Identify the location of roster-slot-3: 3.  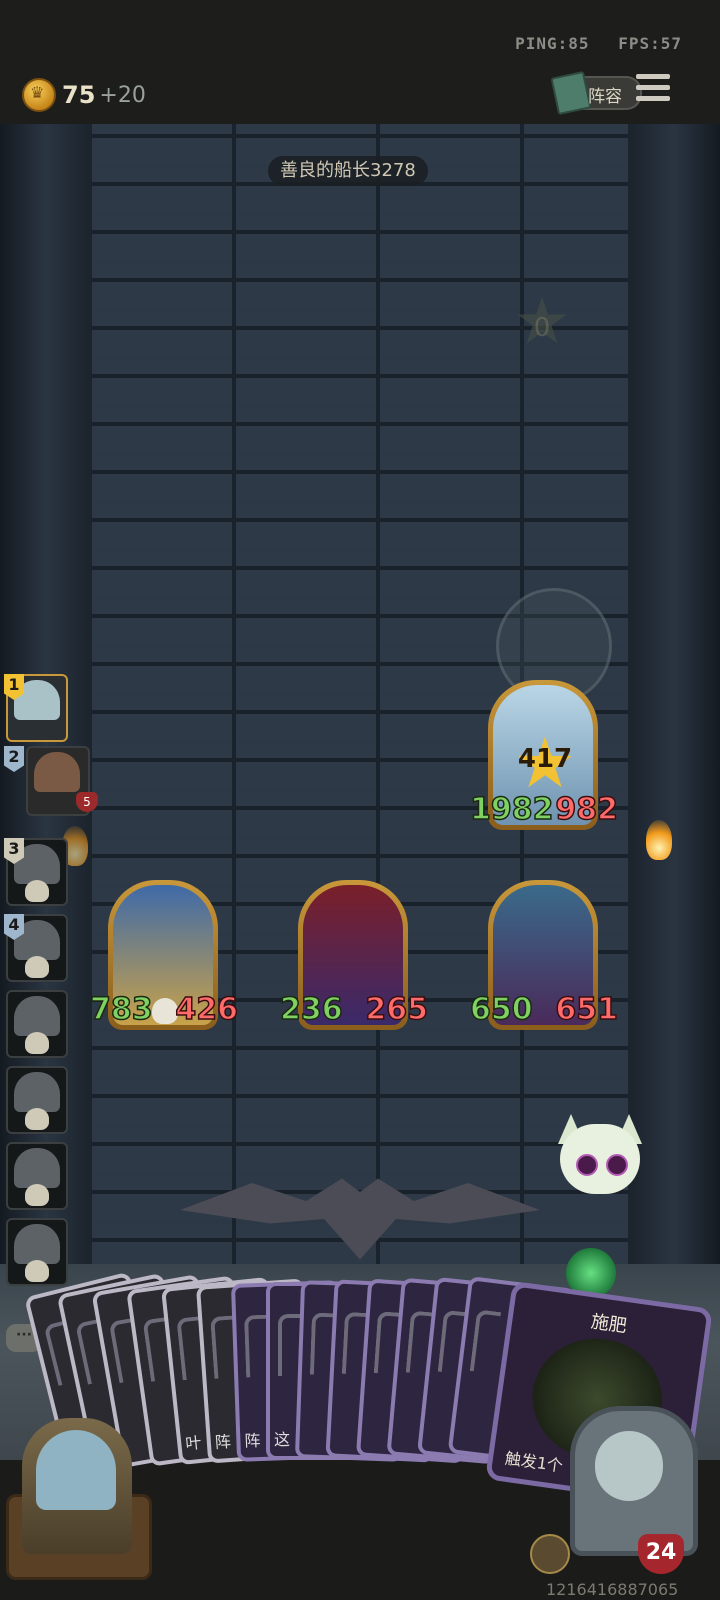
(36, 872).